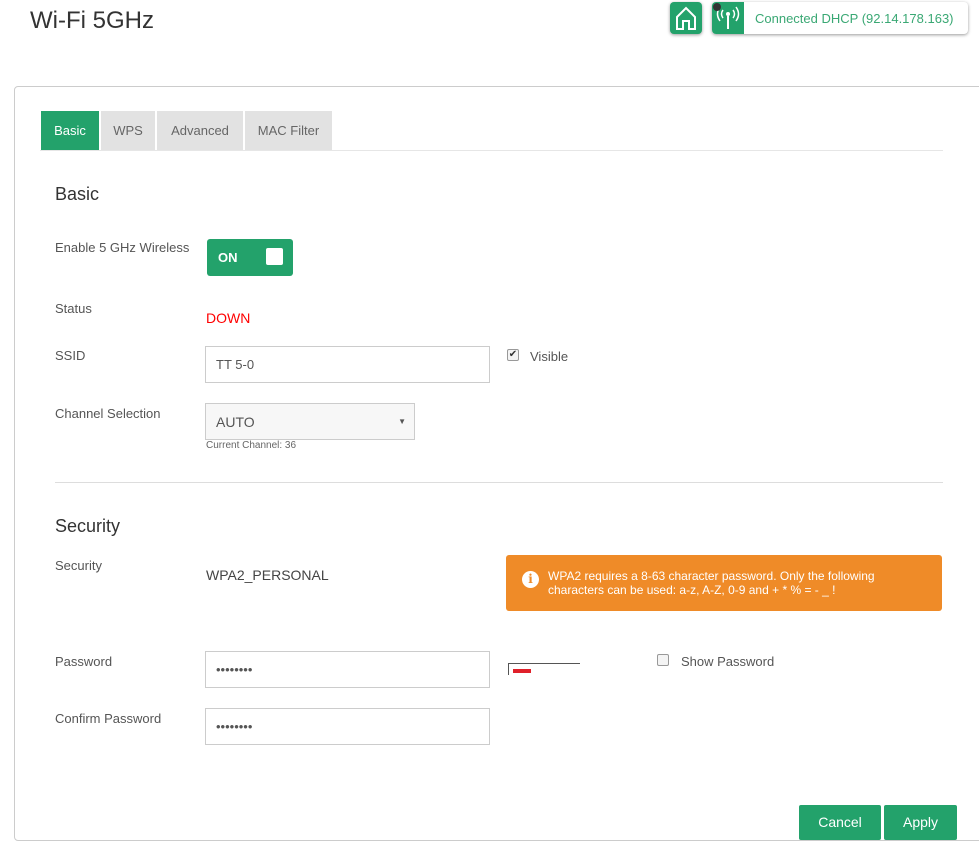 This screenshot has height=851, width=979. What do you see at coordinates (128, 130) in the screenshot?
I see `tab-wps: WPS` at bounding box center [128, 130].